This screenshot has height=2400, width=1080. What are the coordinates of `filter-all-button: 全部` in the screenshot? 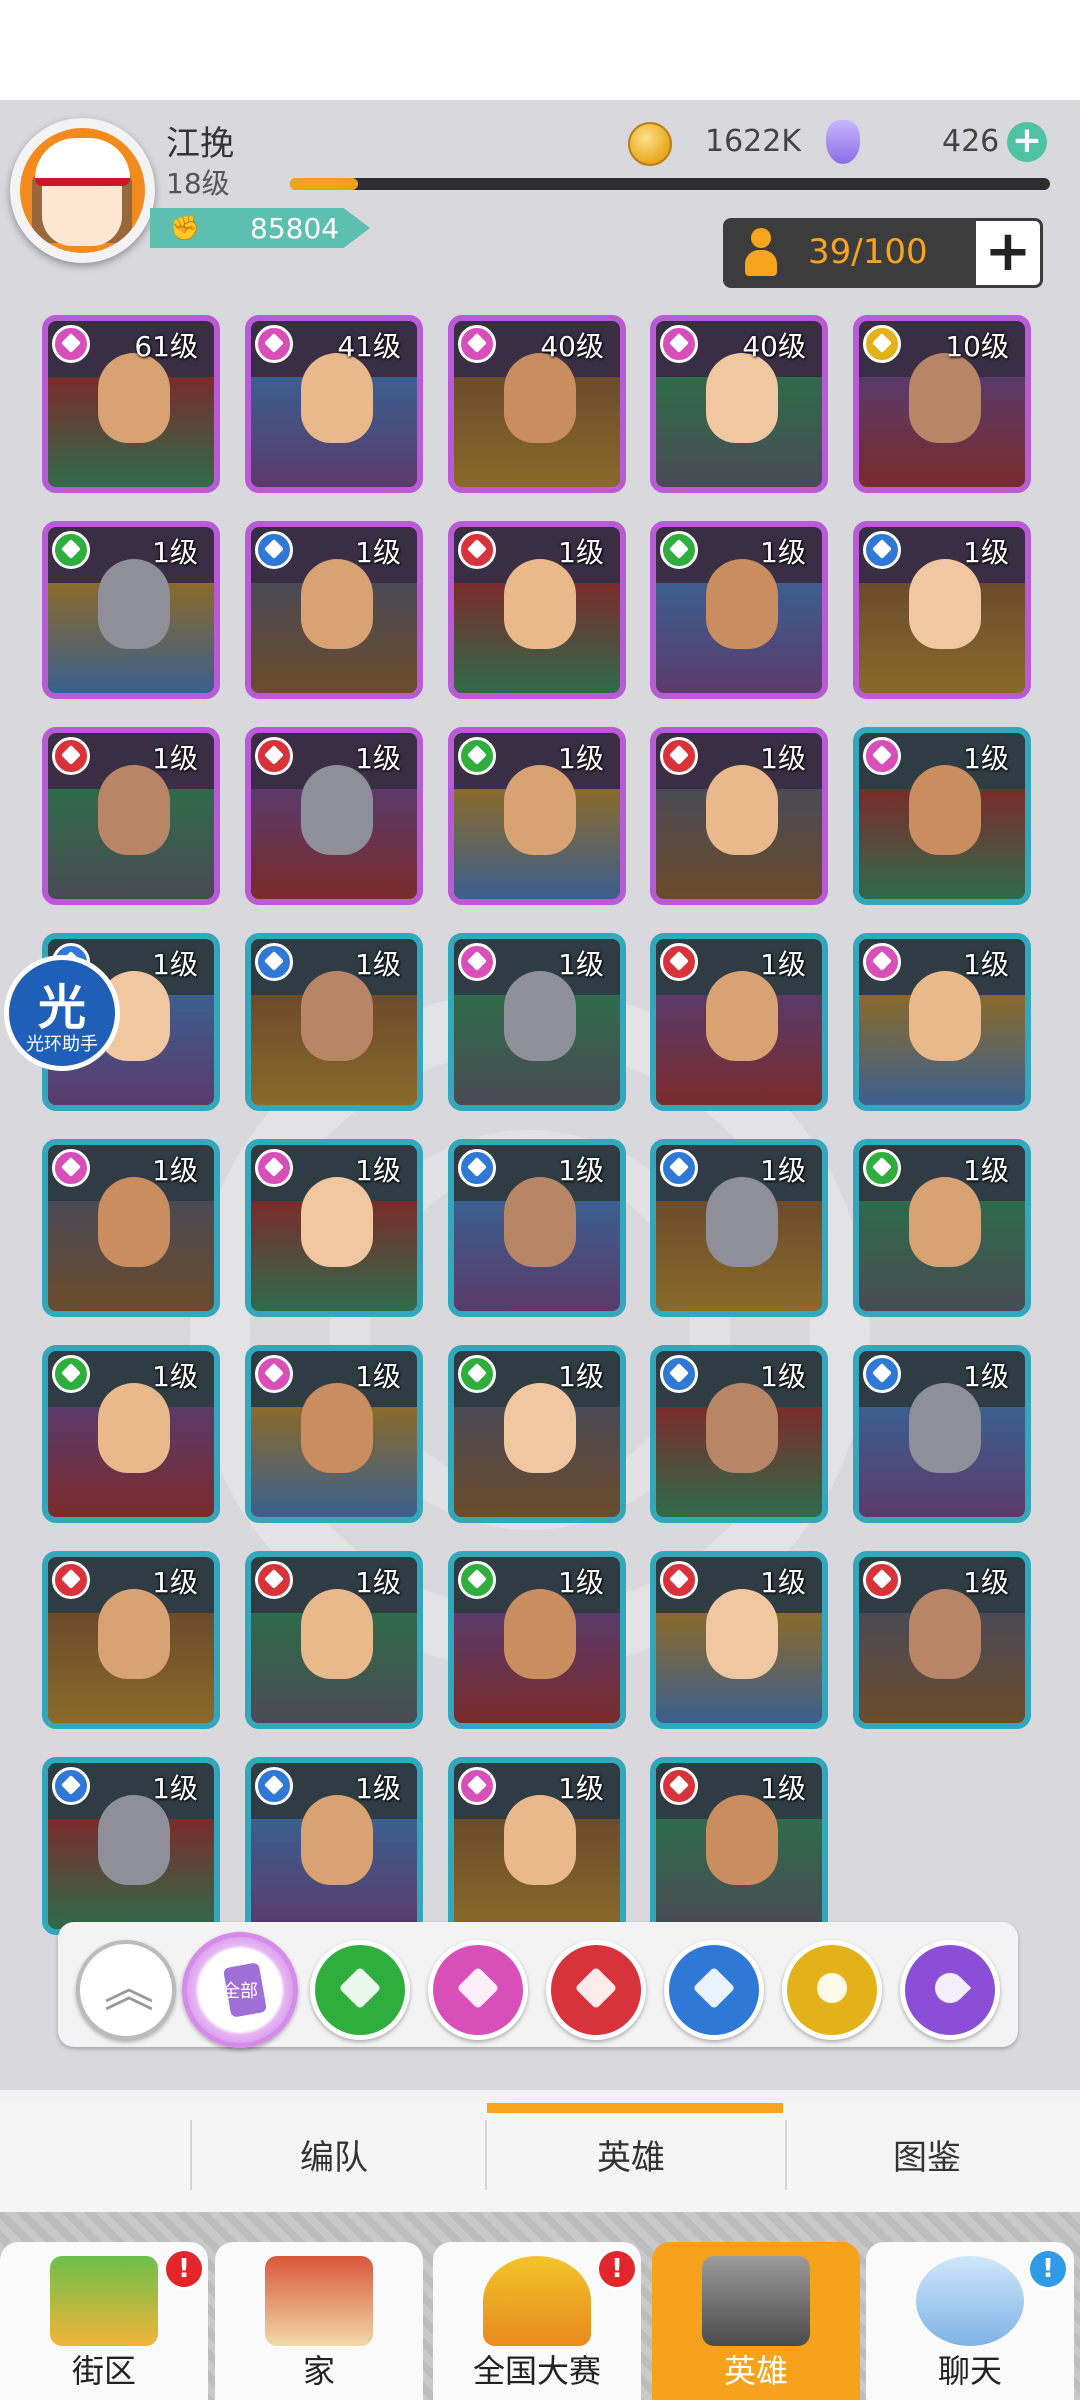 It's located at (240, 1990).